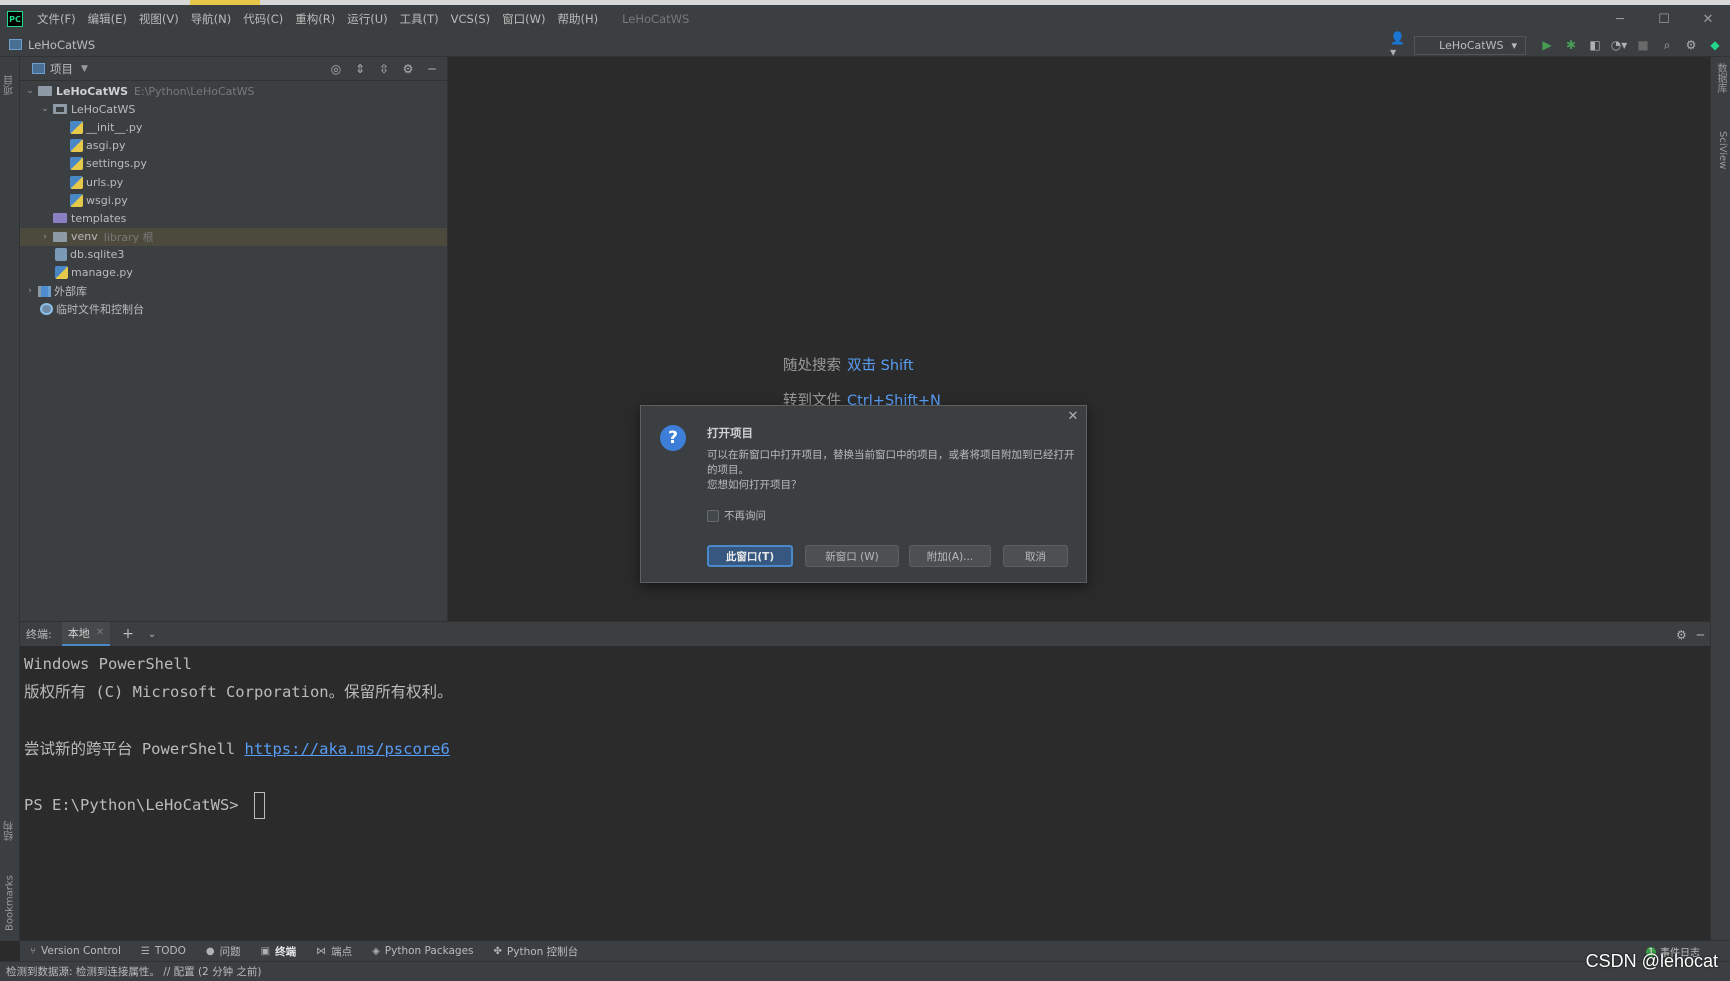  I want to click on breadcrumb-project: LeHoCatWS, so click(61, 45).